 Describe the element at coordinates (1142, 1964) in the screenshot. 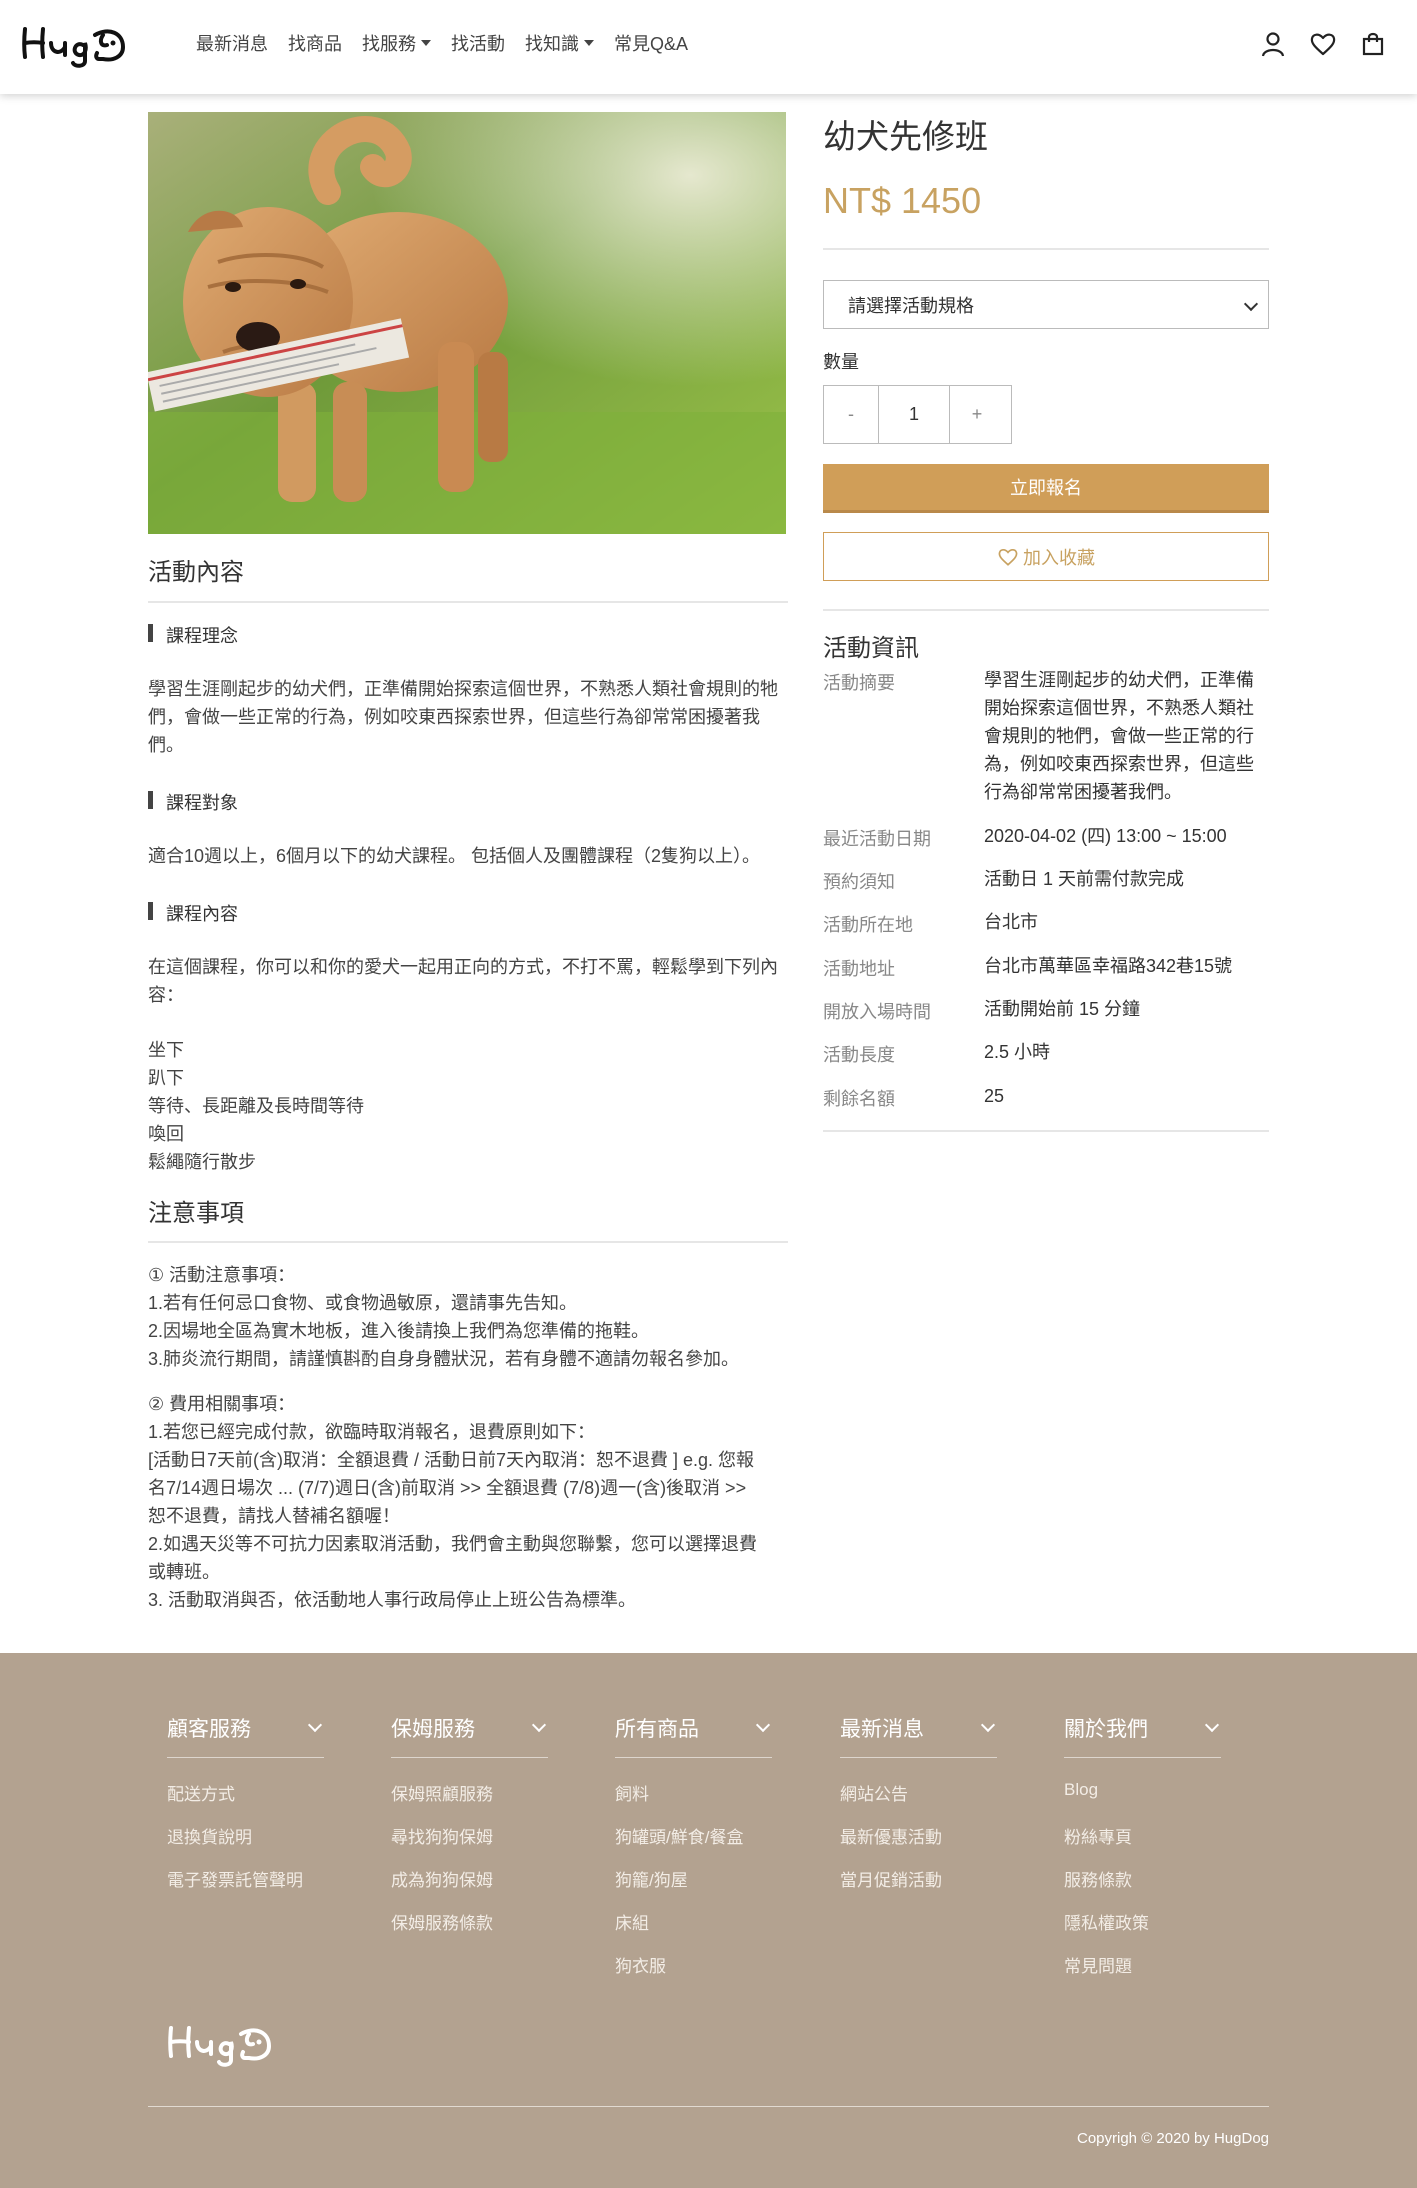

I see `footer-link: 常見問題` at that location.